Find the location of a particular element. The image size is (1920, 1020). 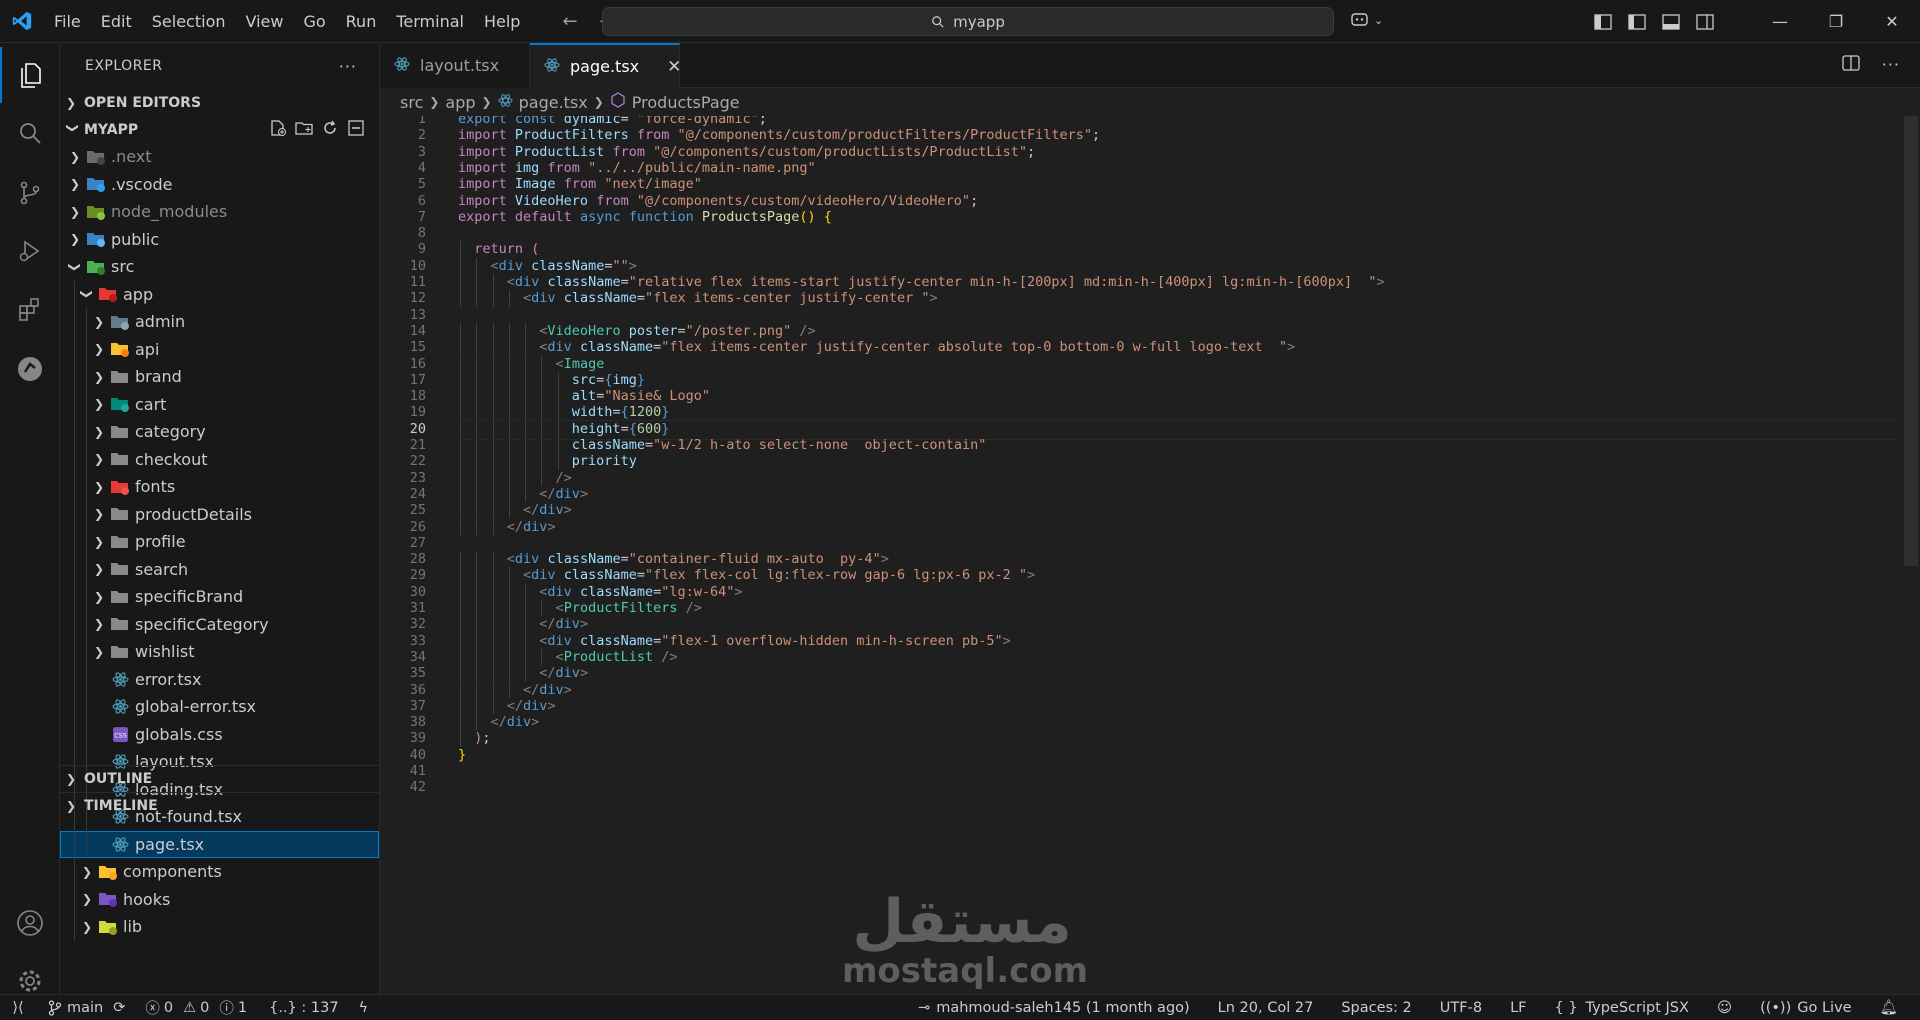

copilot-status-icon: ☺ is located at coordinates (1724, 1008).